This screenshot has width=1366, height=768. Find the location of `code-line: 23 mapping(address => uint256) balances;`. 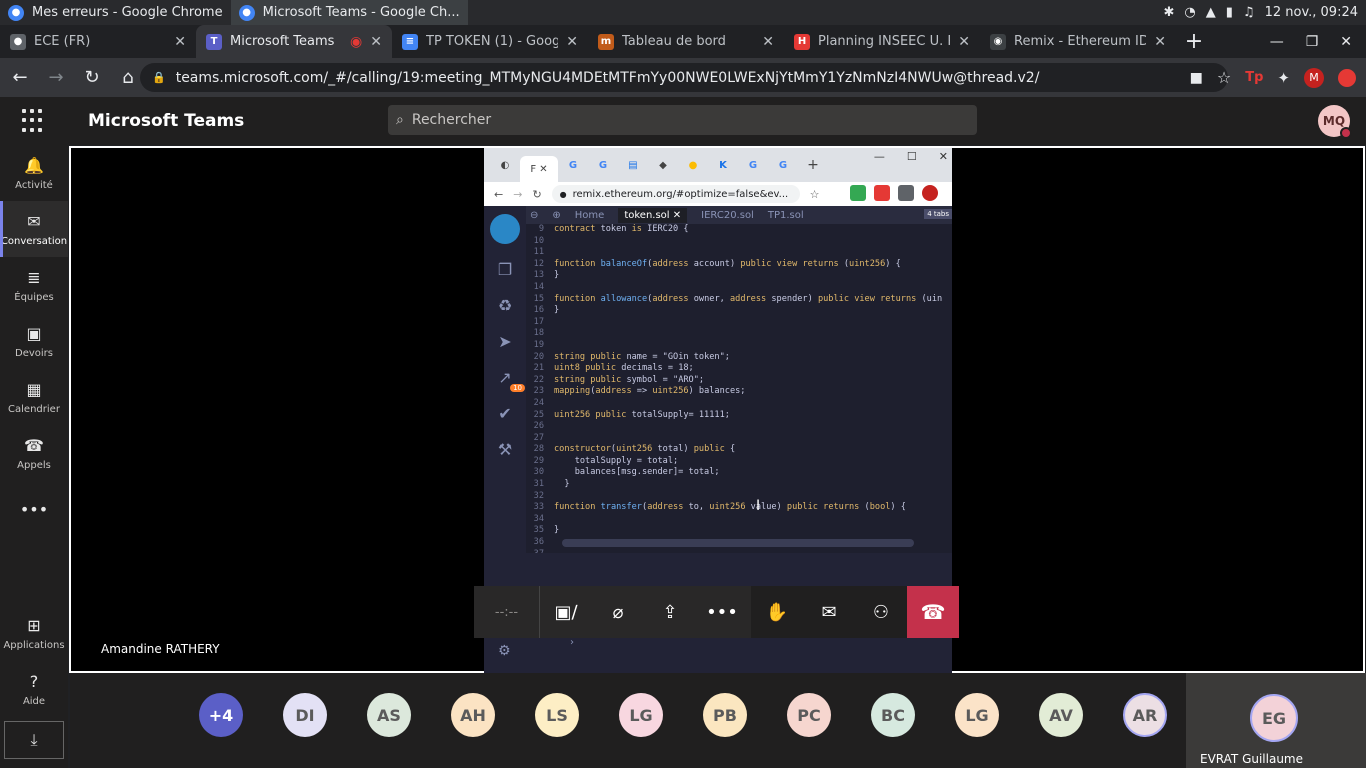

code-line: 23 mapping(address => uint256) balances; is located at coordinates (739, 392).